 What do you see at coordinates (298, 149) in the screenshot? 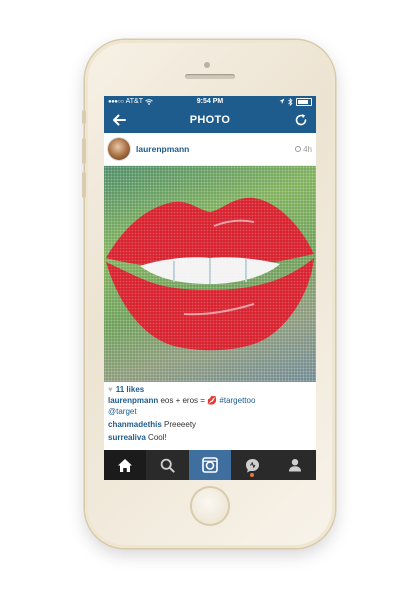
I see `clock-icon` at bounding box center [298, 149].